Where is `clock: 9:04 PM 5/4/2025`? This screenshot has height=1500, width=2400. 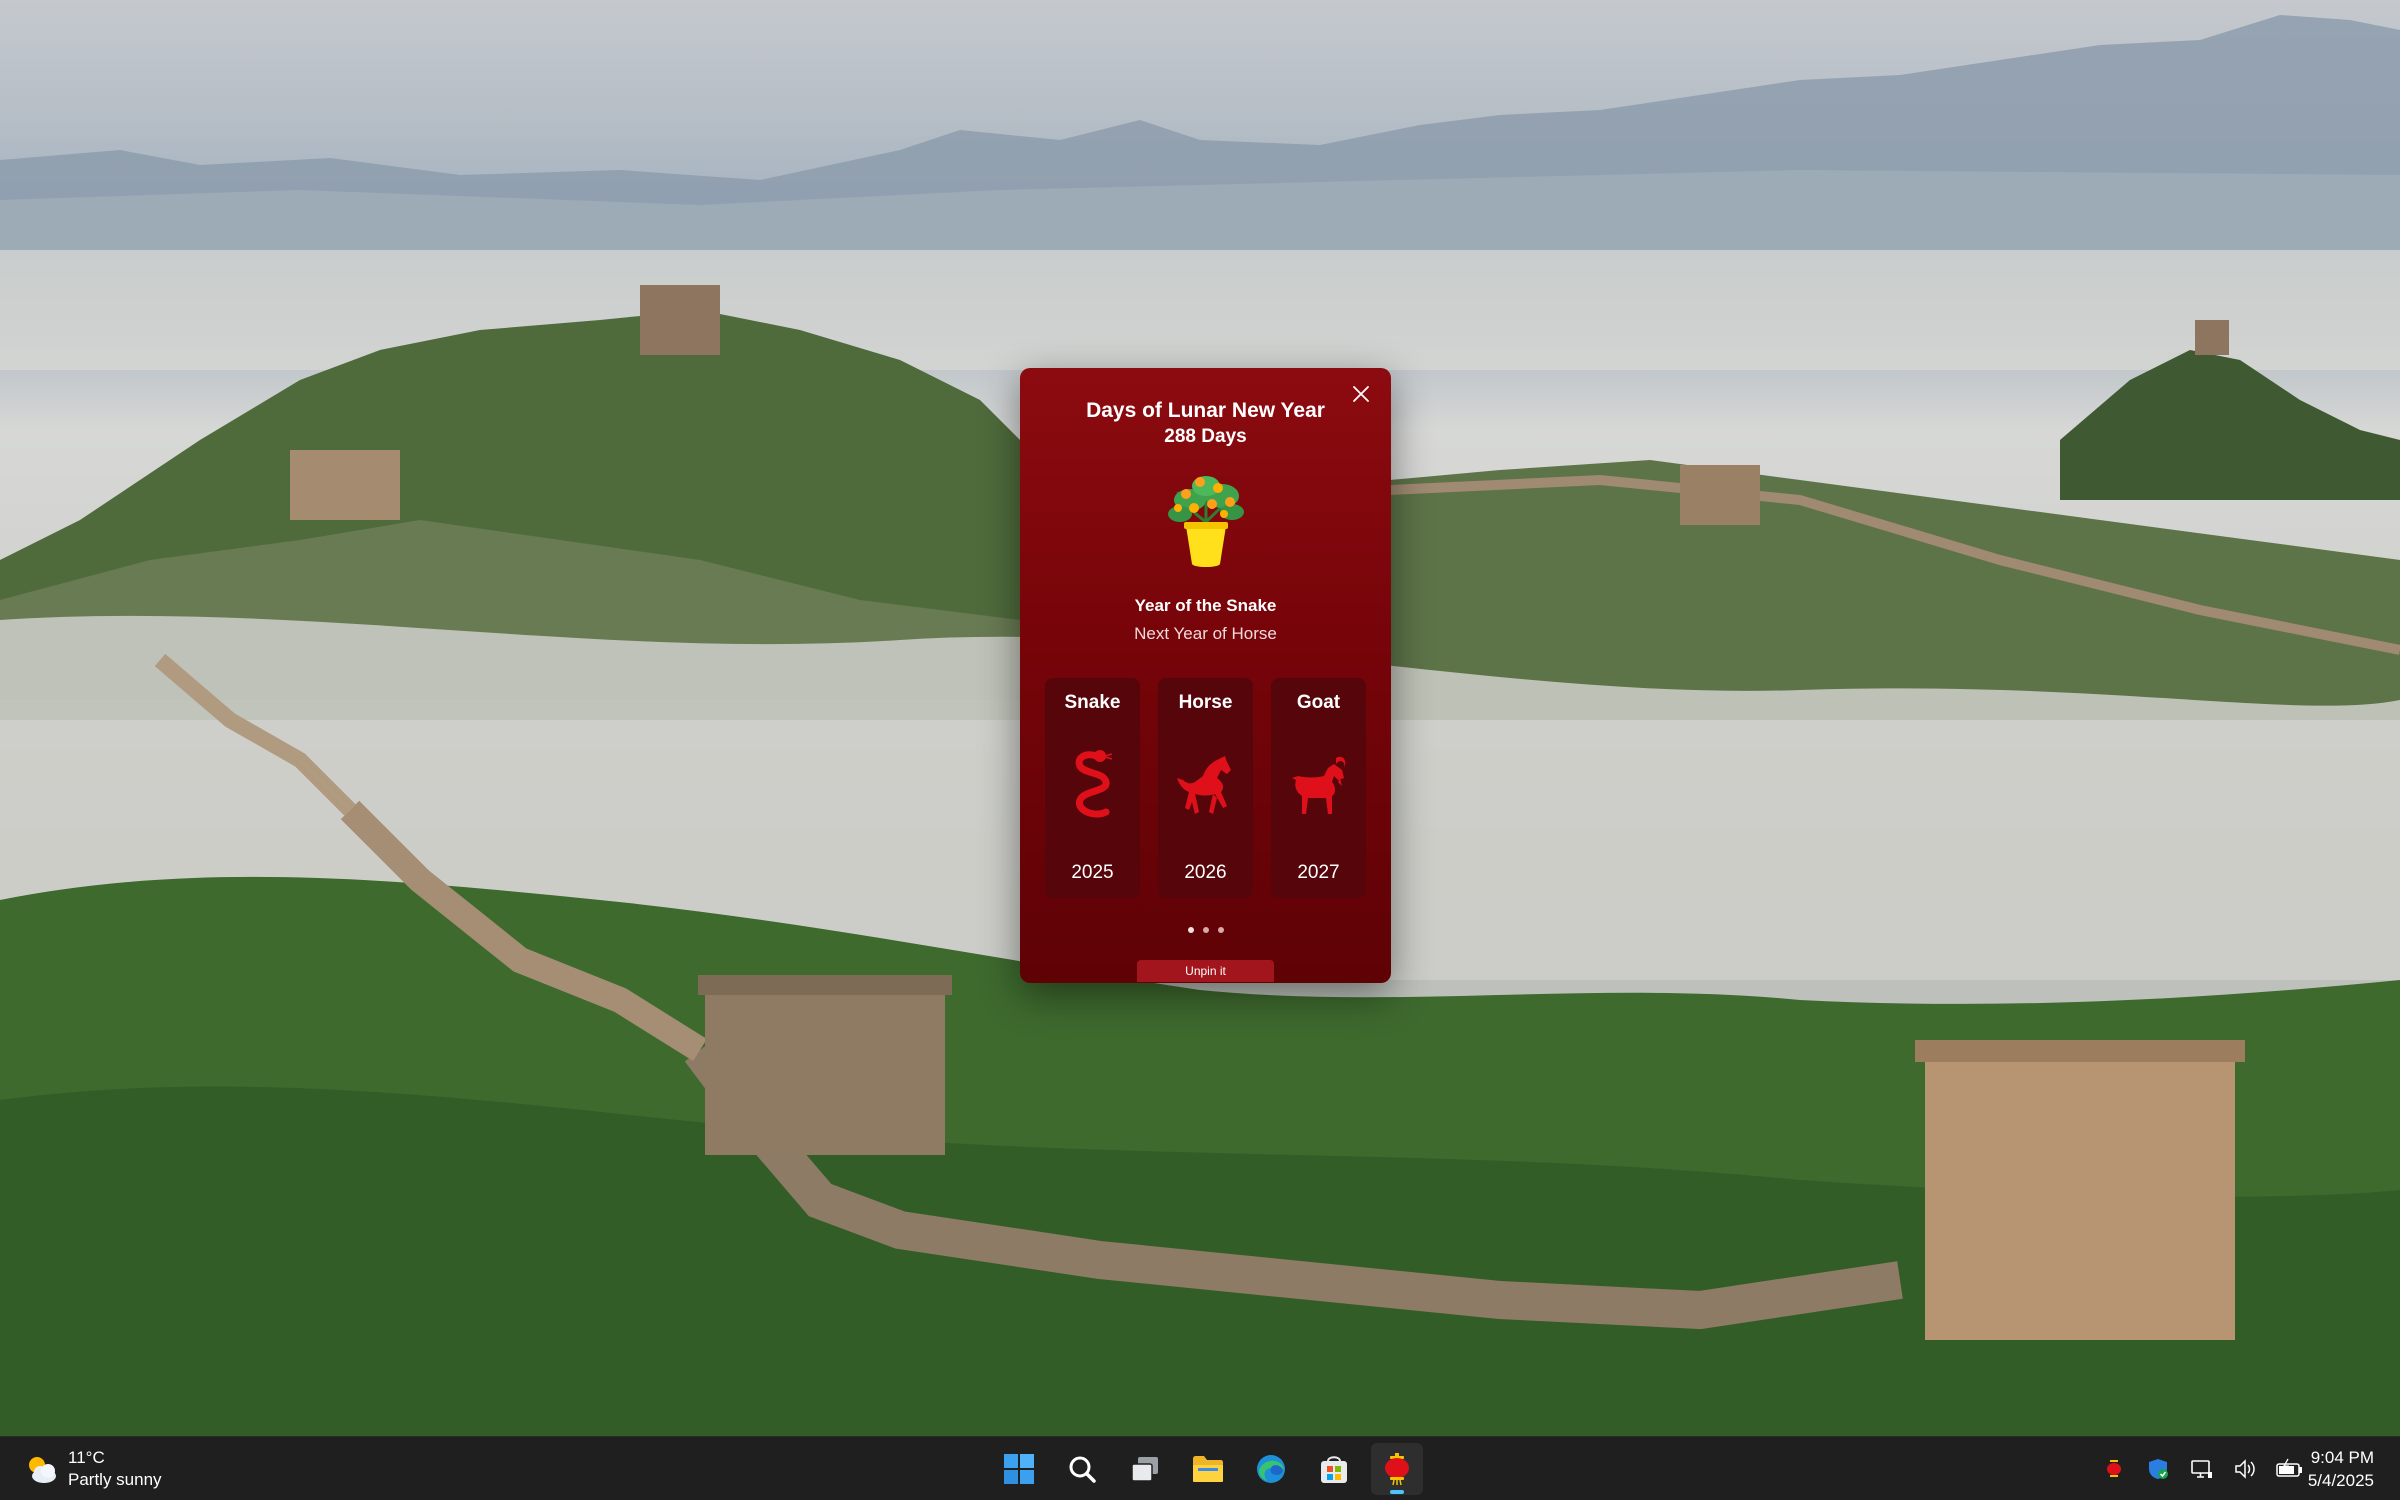 clock: 9:04 PM 5/4/2025 is located at coordinates (2341, 1469).